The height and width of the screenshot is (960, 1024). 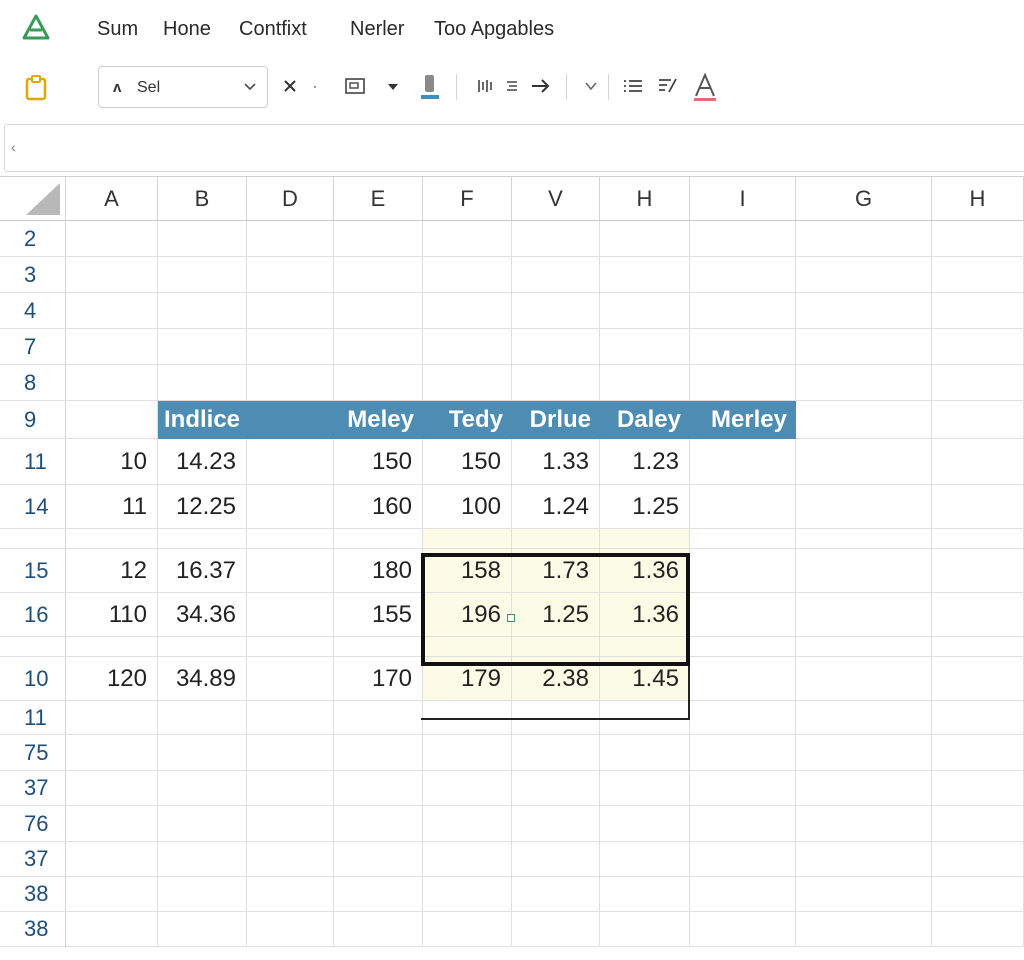 I want to click on close-icon, so click(x=290, y=86).